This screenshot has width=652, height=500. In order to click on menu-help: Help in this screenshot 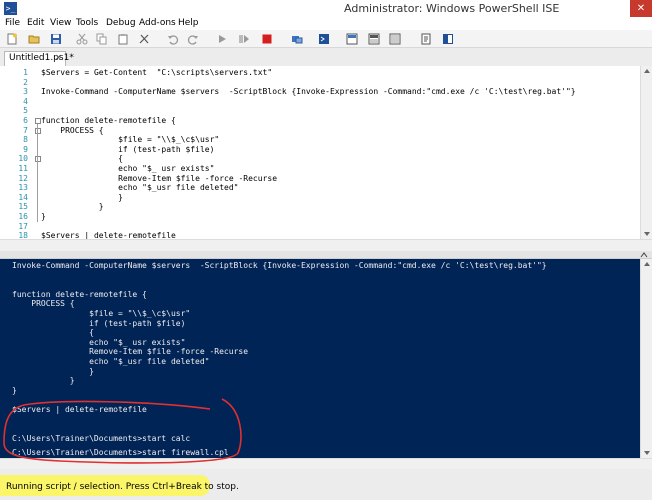, I will do `click(188, 23)`.